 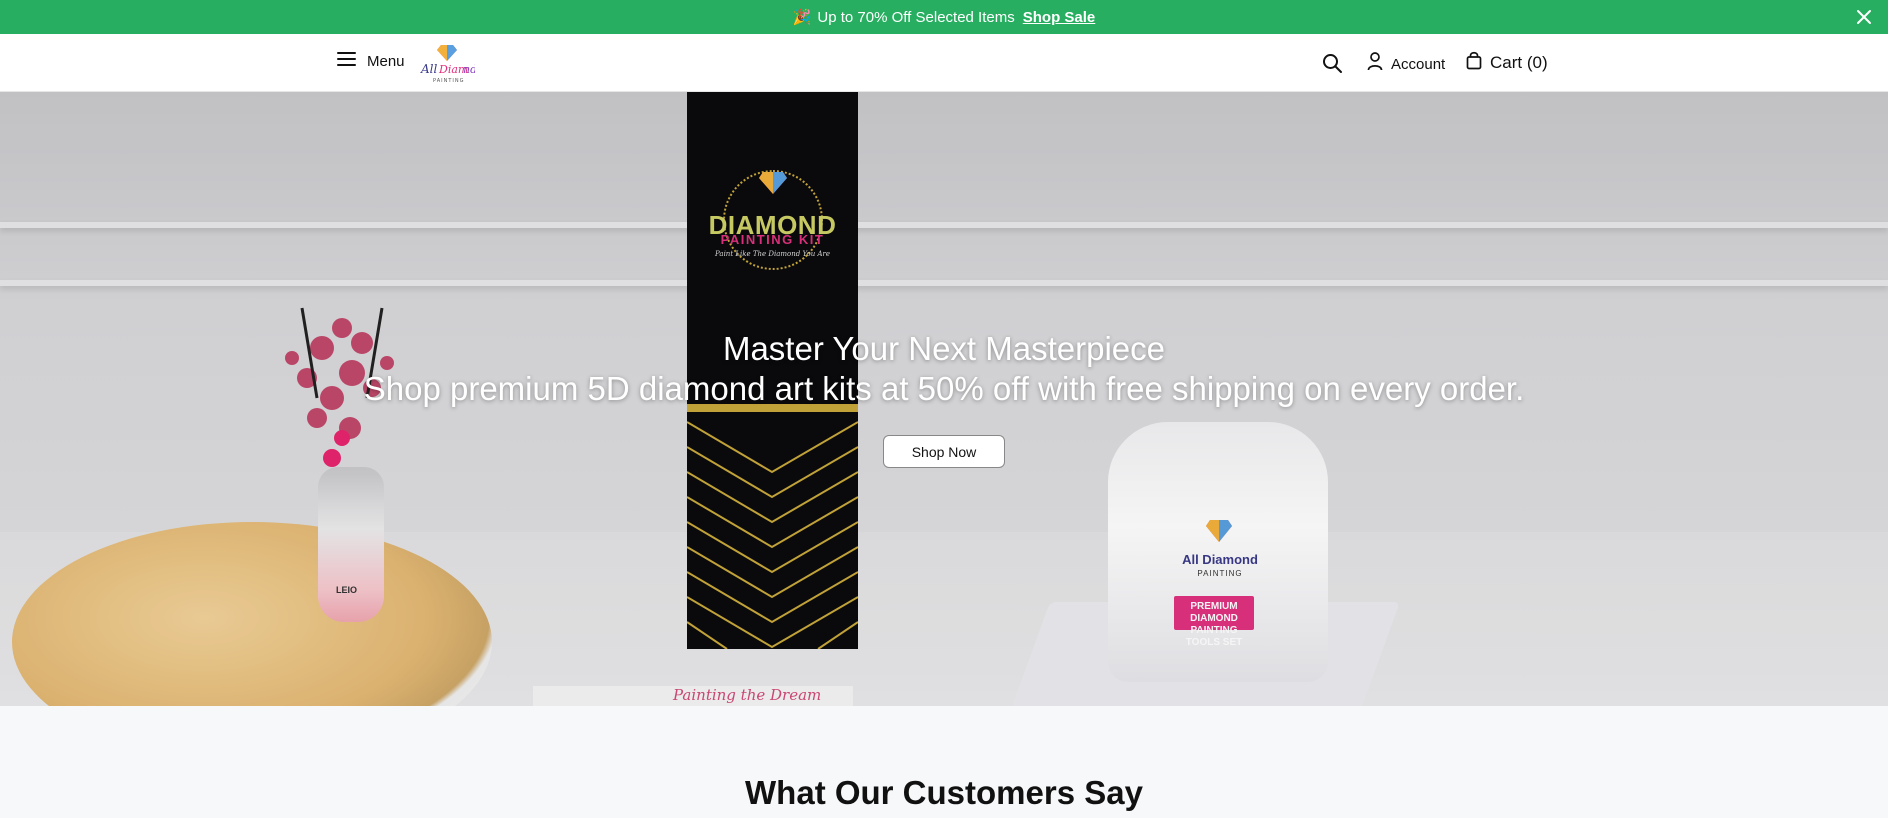 What do you see at coordinates (469, 69) in the screenshot?
I see `svg-text: nd` at bounding box center [469, 69].